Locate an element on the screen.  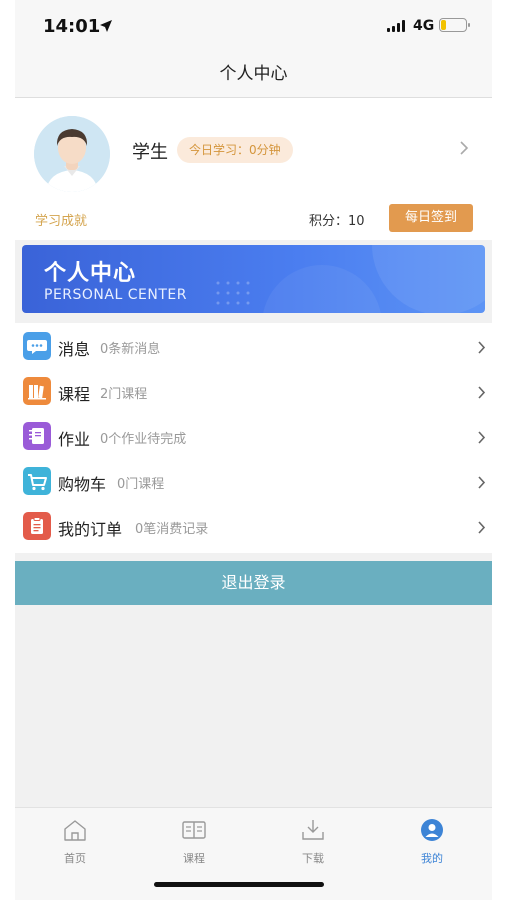
status-bar: 14:01 4G is located at coordinates (253, 26).